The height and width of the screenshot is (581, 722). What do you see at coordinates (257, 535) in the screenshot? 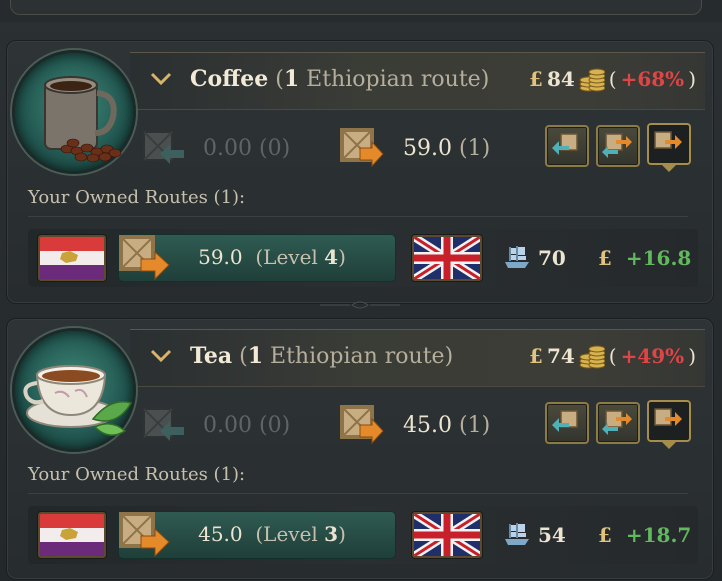
I see `route-bar: 45.0 (Level 3)` at bounding box center [257, 535].